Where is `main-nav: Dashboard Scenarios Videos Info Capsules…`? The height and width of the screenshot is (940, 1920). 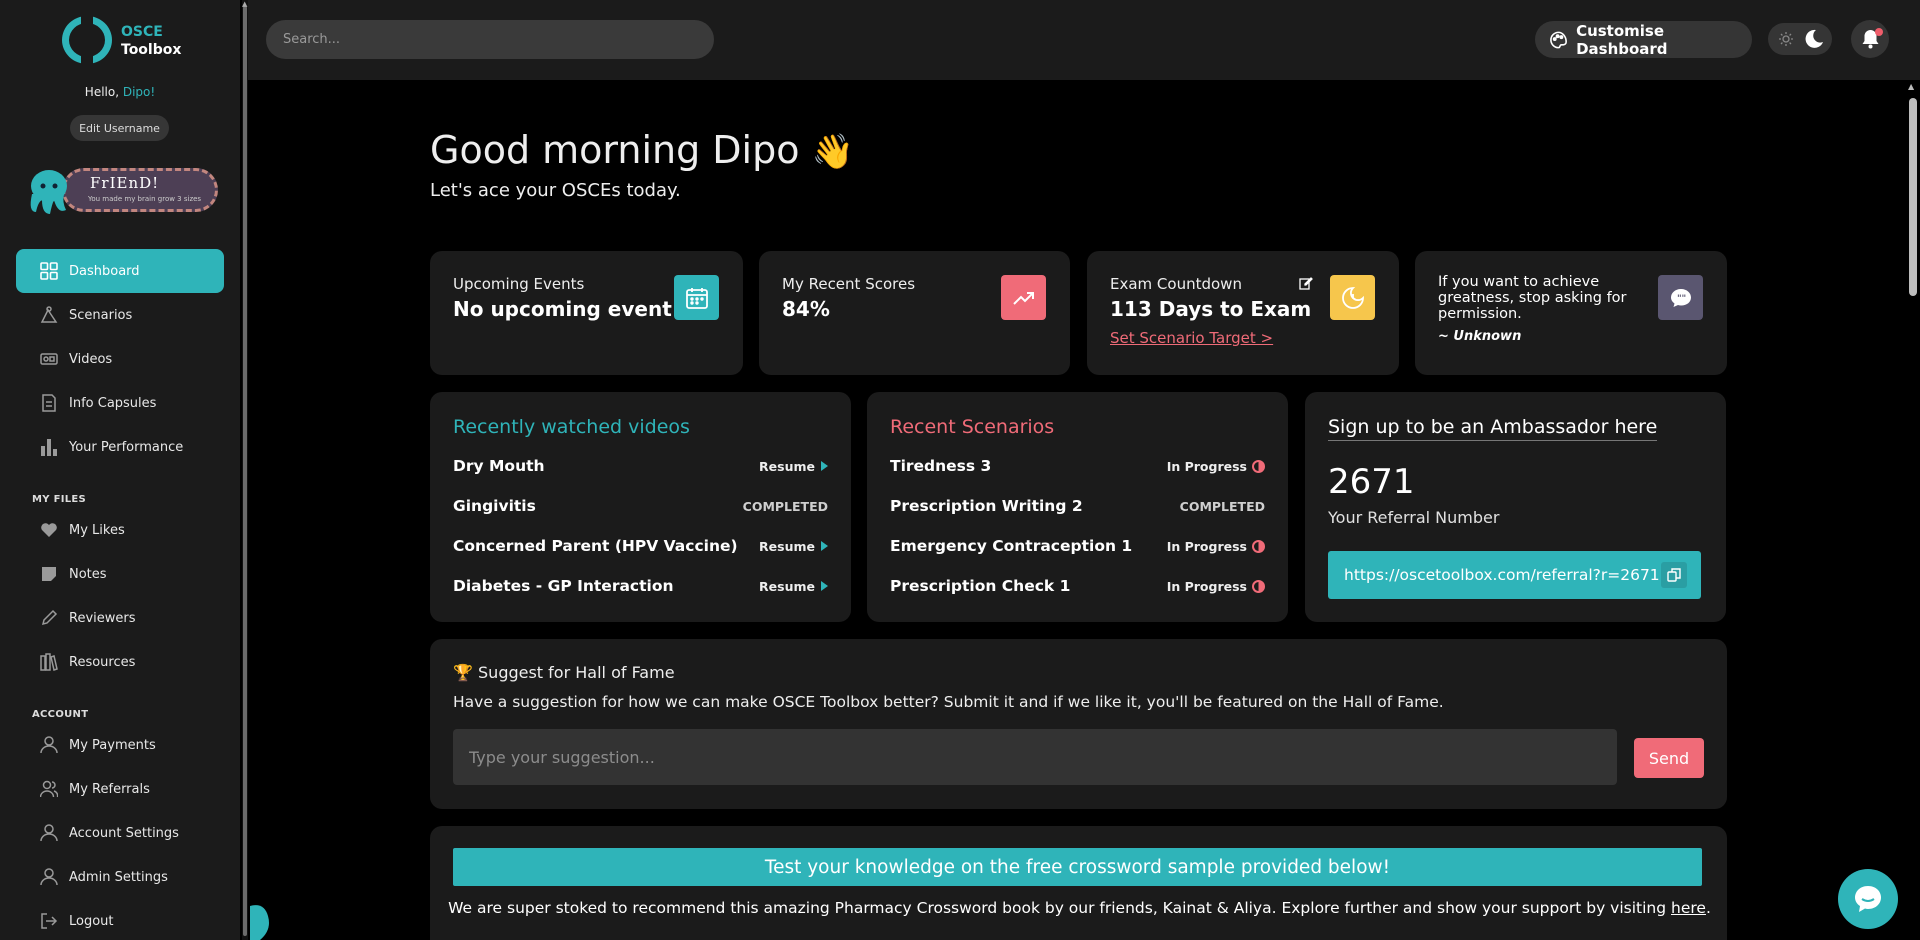
main-nav: Dashboard Scenarios Videos Info Capsules… is located at coordinates (120, 359).